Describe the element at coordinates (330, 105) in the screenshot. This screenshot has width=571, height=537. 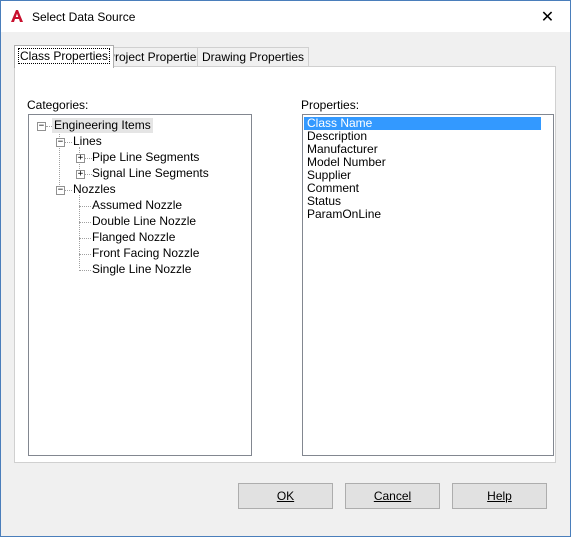
I see `properties-label: Properties:` at that location.